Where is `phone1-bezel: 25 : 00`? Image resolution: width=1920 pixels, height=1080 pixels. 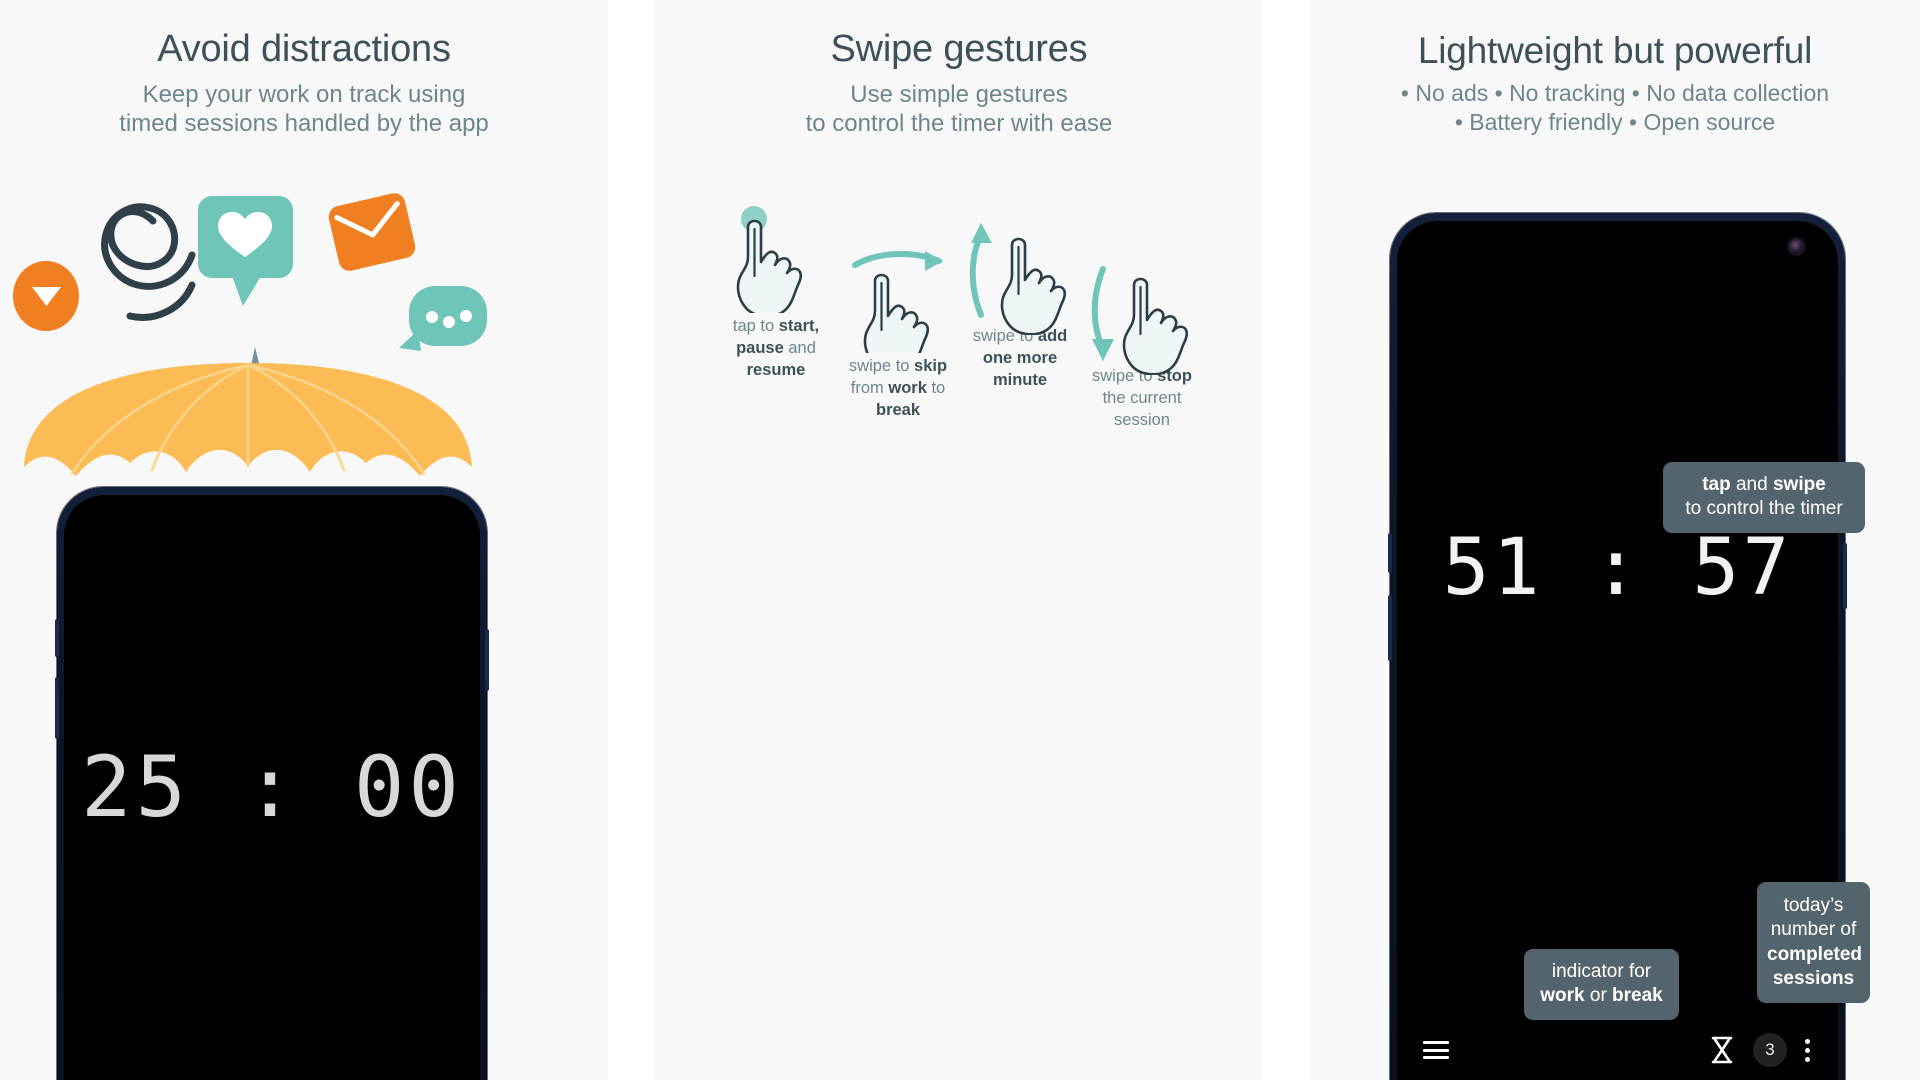 phone1-bezel: 25 : 00 is located at coordinates (272, 787).